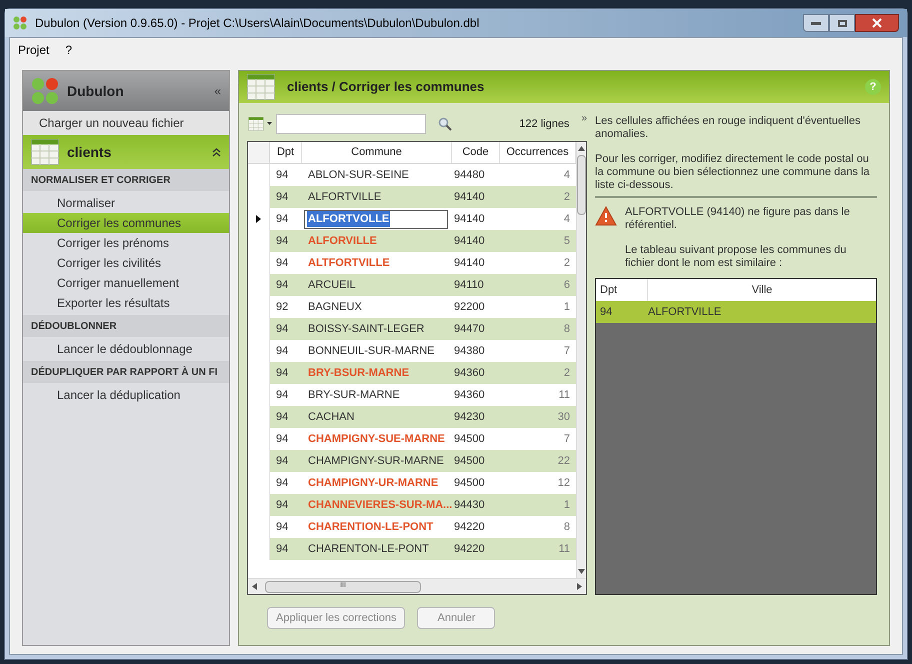  I want to click on table-cell-text: 1, so click(566, 307).